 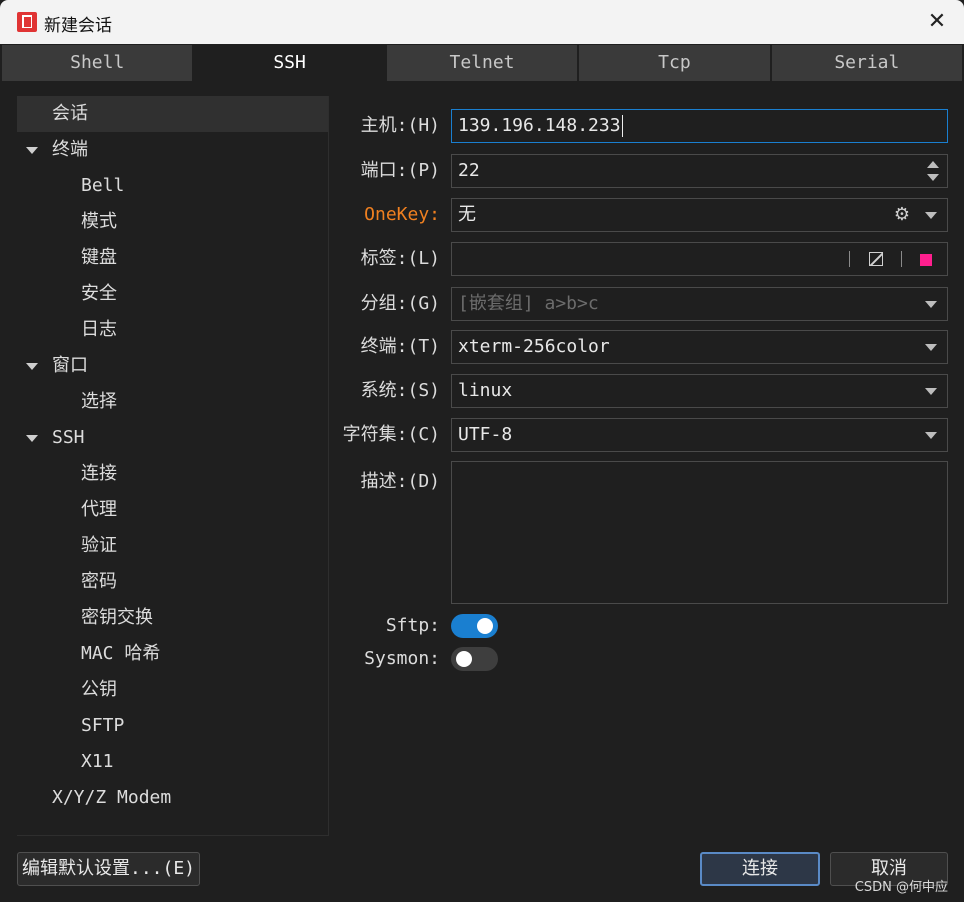 I want to click on host-label: 主机:(H), so click(x=400, y=125).